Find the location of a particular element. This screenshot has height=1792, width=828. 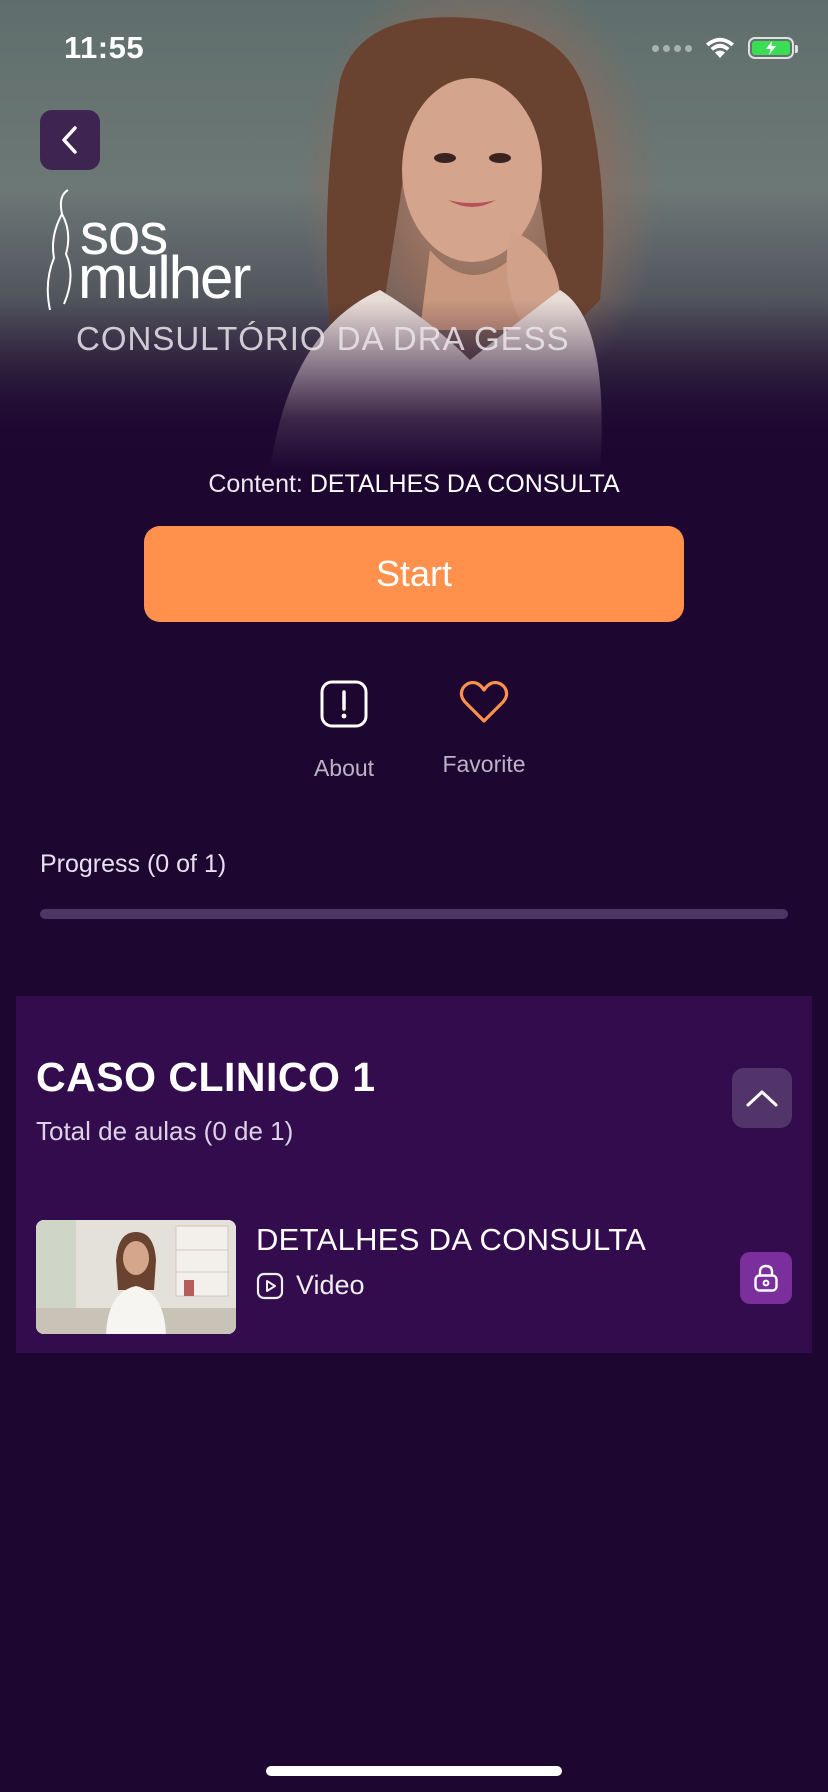

battery-icon is located at coordinates (773, 48).